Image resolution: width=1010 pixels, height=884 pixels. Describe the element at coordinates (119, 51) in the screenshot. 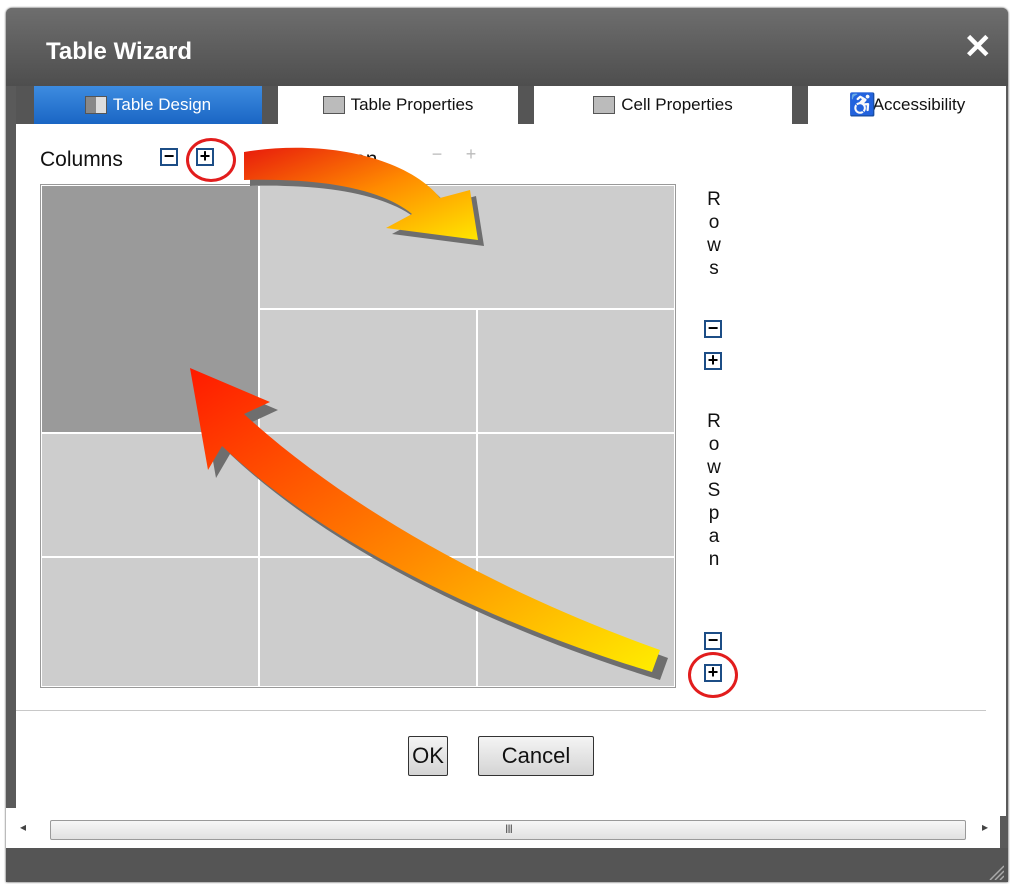

I see `dialog-title: Table Wizard` at that location.